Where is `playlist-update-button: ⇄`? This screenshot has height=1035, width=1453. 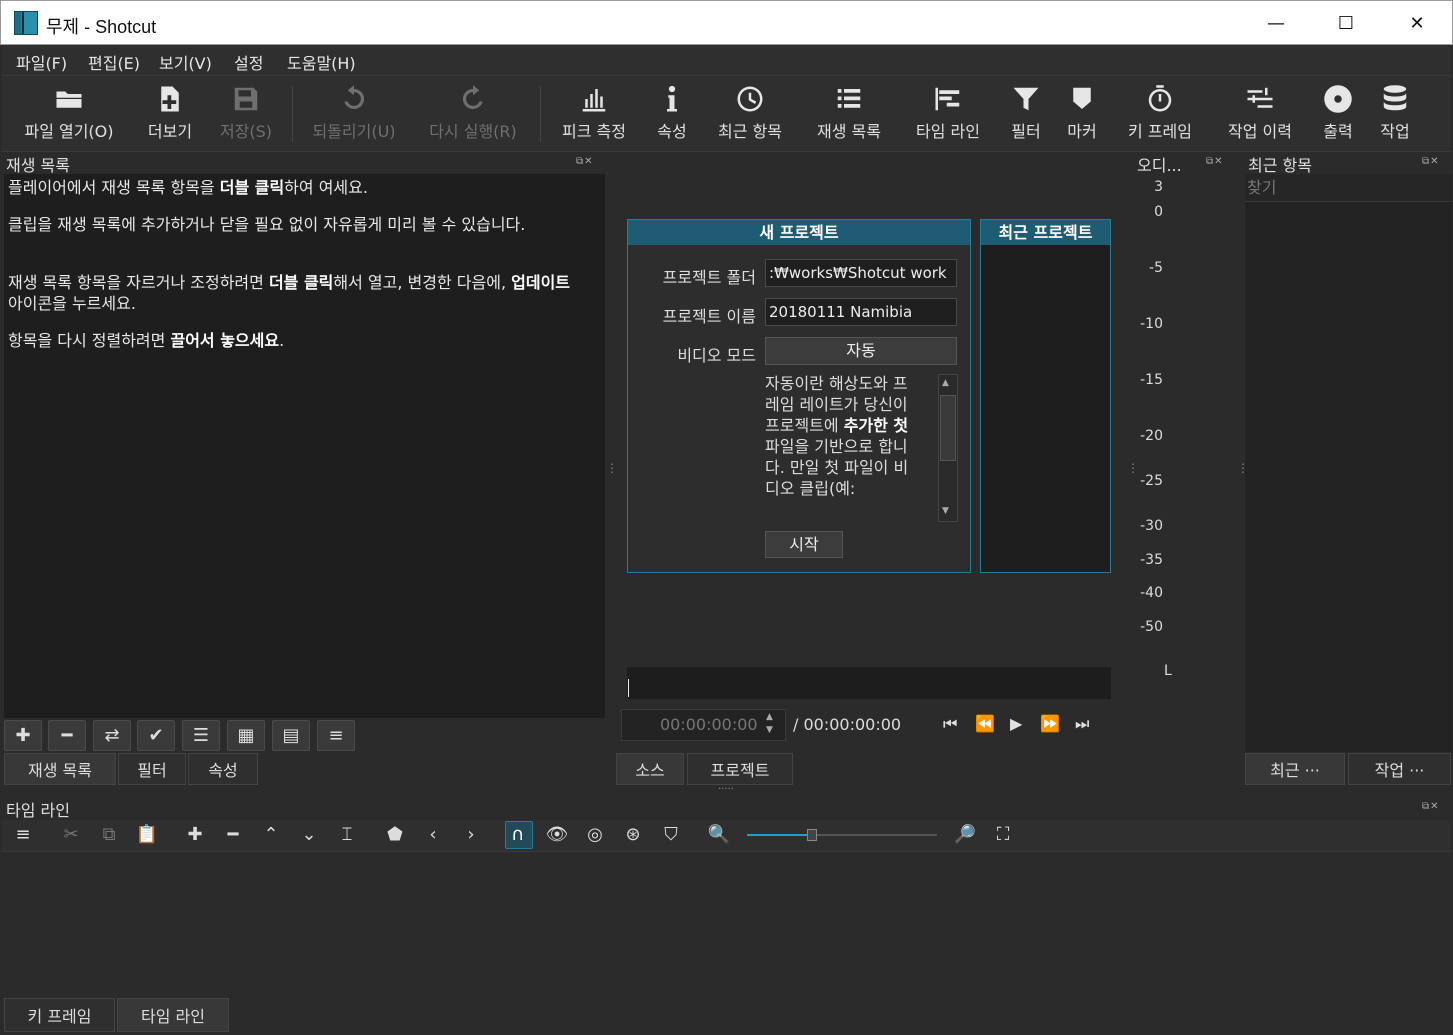
playlist-update-button: ⇄ is located at coordinates (112, 735).